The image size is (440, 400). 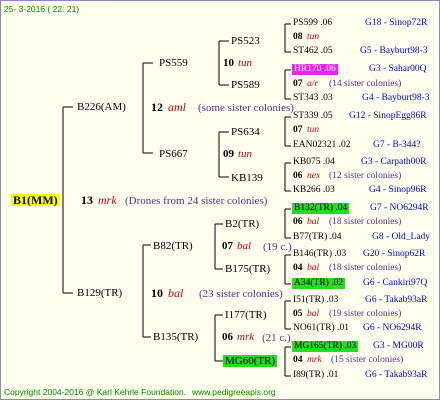 I want to click on gen1-queen-id: B129(TR), so click(x=100, y=293).